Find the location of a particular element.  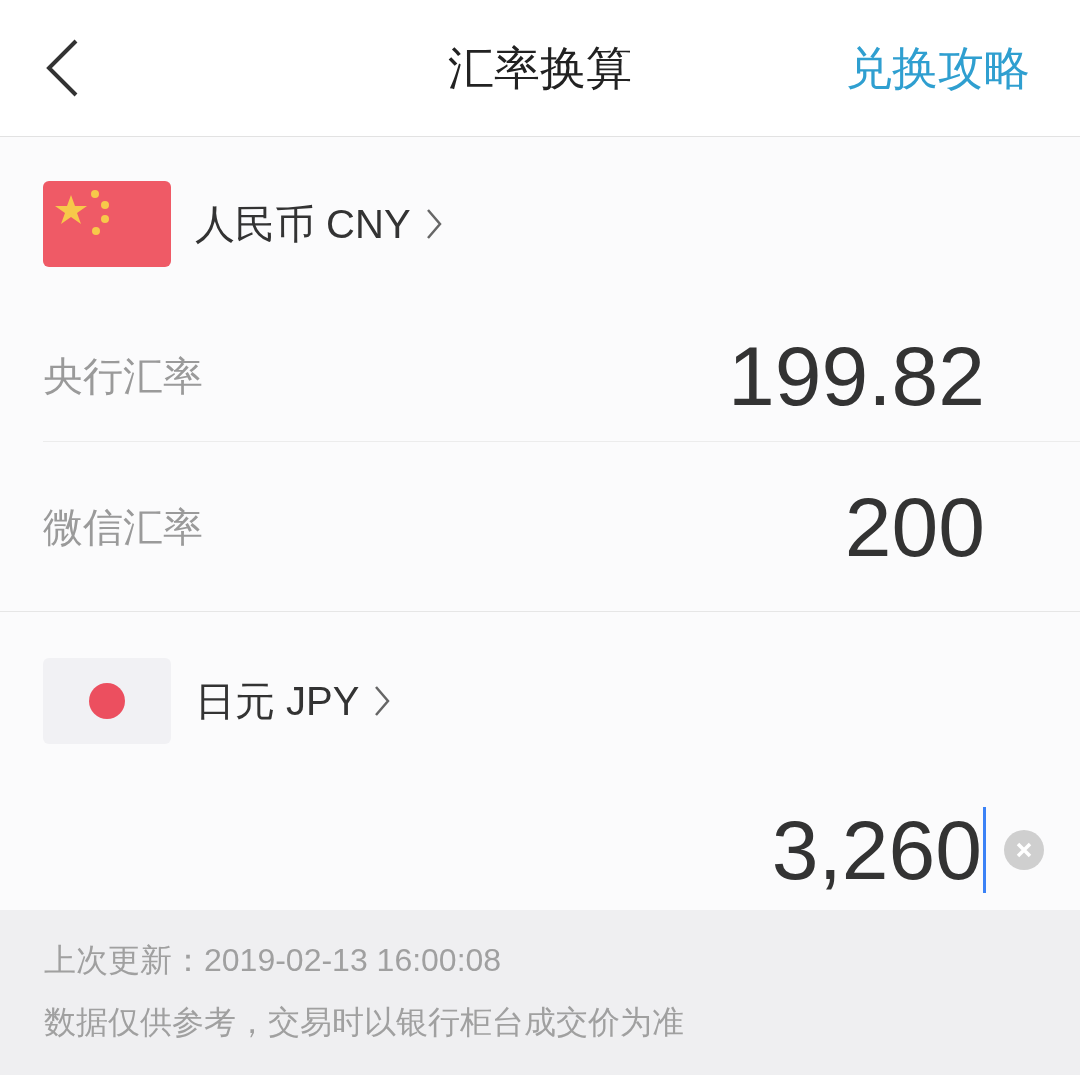

currency-selector: 日元 JPY is located at coordinates (293, 701).